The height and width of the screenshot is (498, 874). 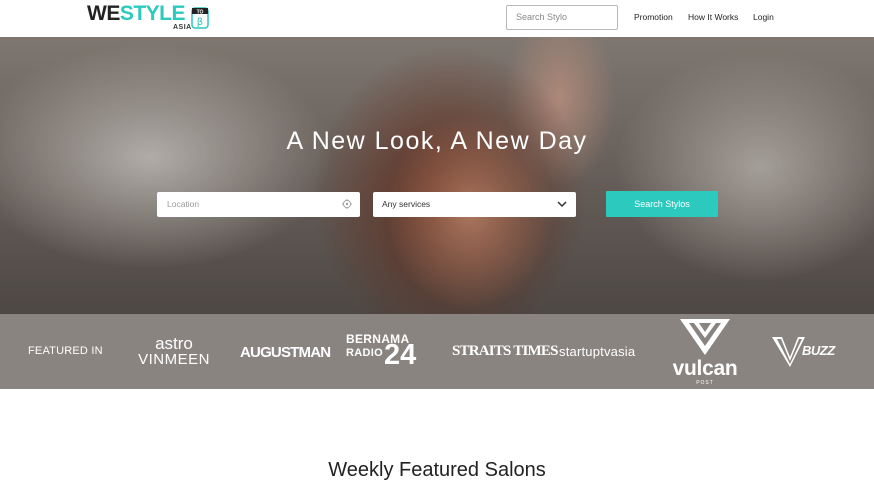 What do you see at coordinates (347, 204) in the screenshot?
I see `locate-icon` at bounding box center [347, 204].